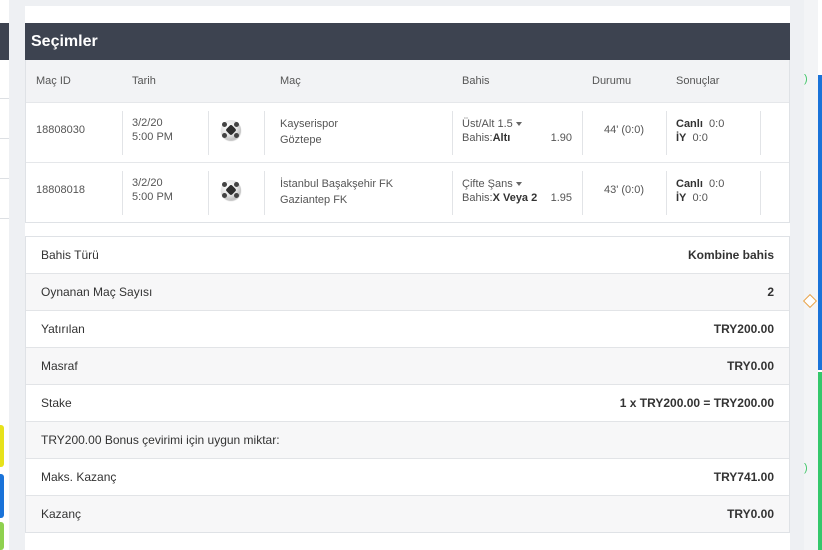  I want to click on selections-title: Seçimler, so click(407, 41).